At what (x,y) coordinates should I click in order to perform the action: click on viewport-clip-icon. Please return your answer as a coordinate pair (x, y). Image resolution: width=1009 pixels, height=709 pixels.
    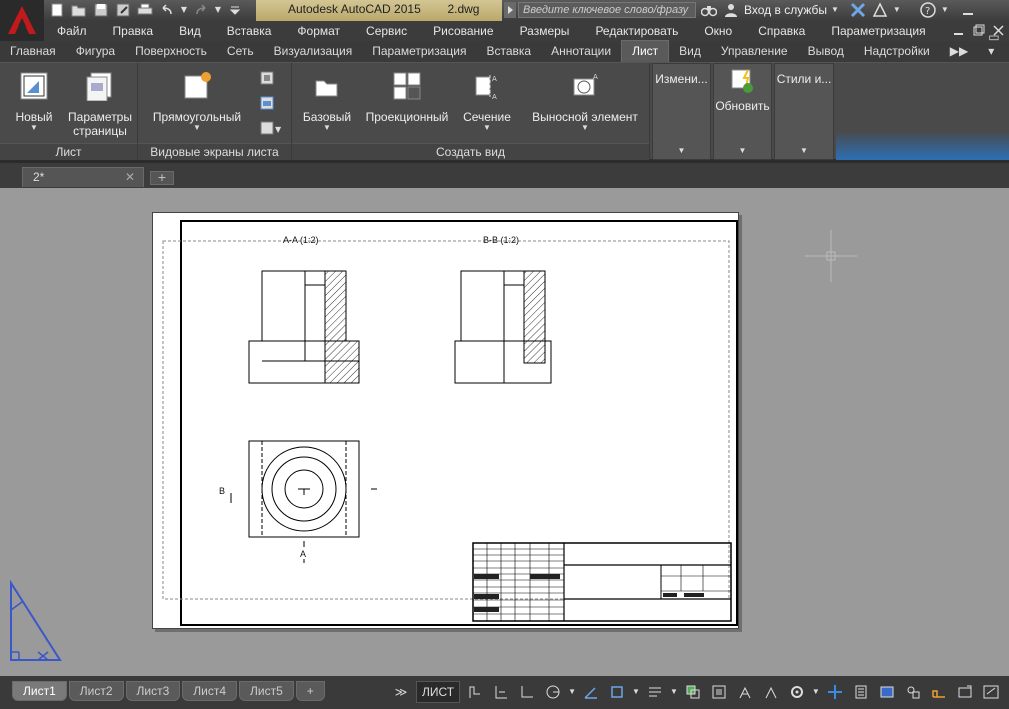
    Looking at the image, I should click on (271, 79).